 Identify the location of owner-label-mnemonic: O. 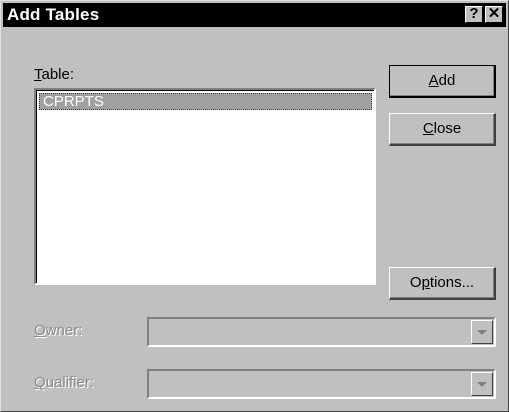
(40, 330).